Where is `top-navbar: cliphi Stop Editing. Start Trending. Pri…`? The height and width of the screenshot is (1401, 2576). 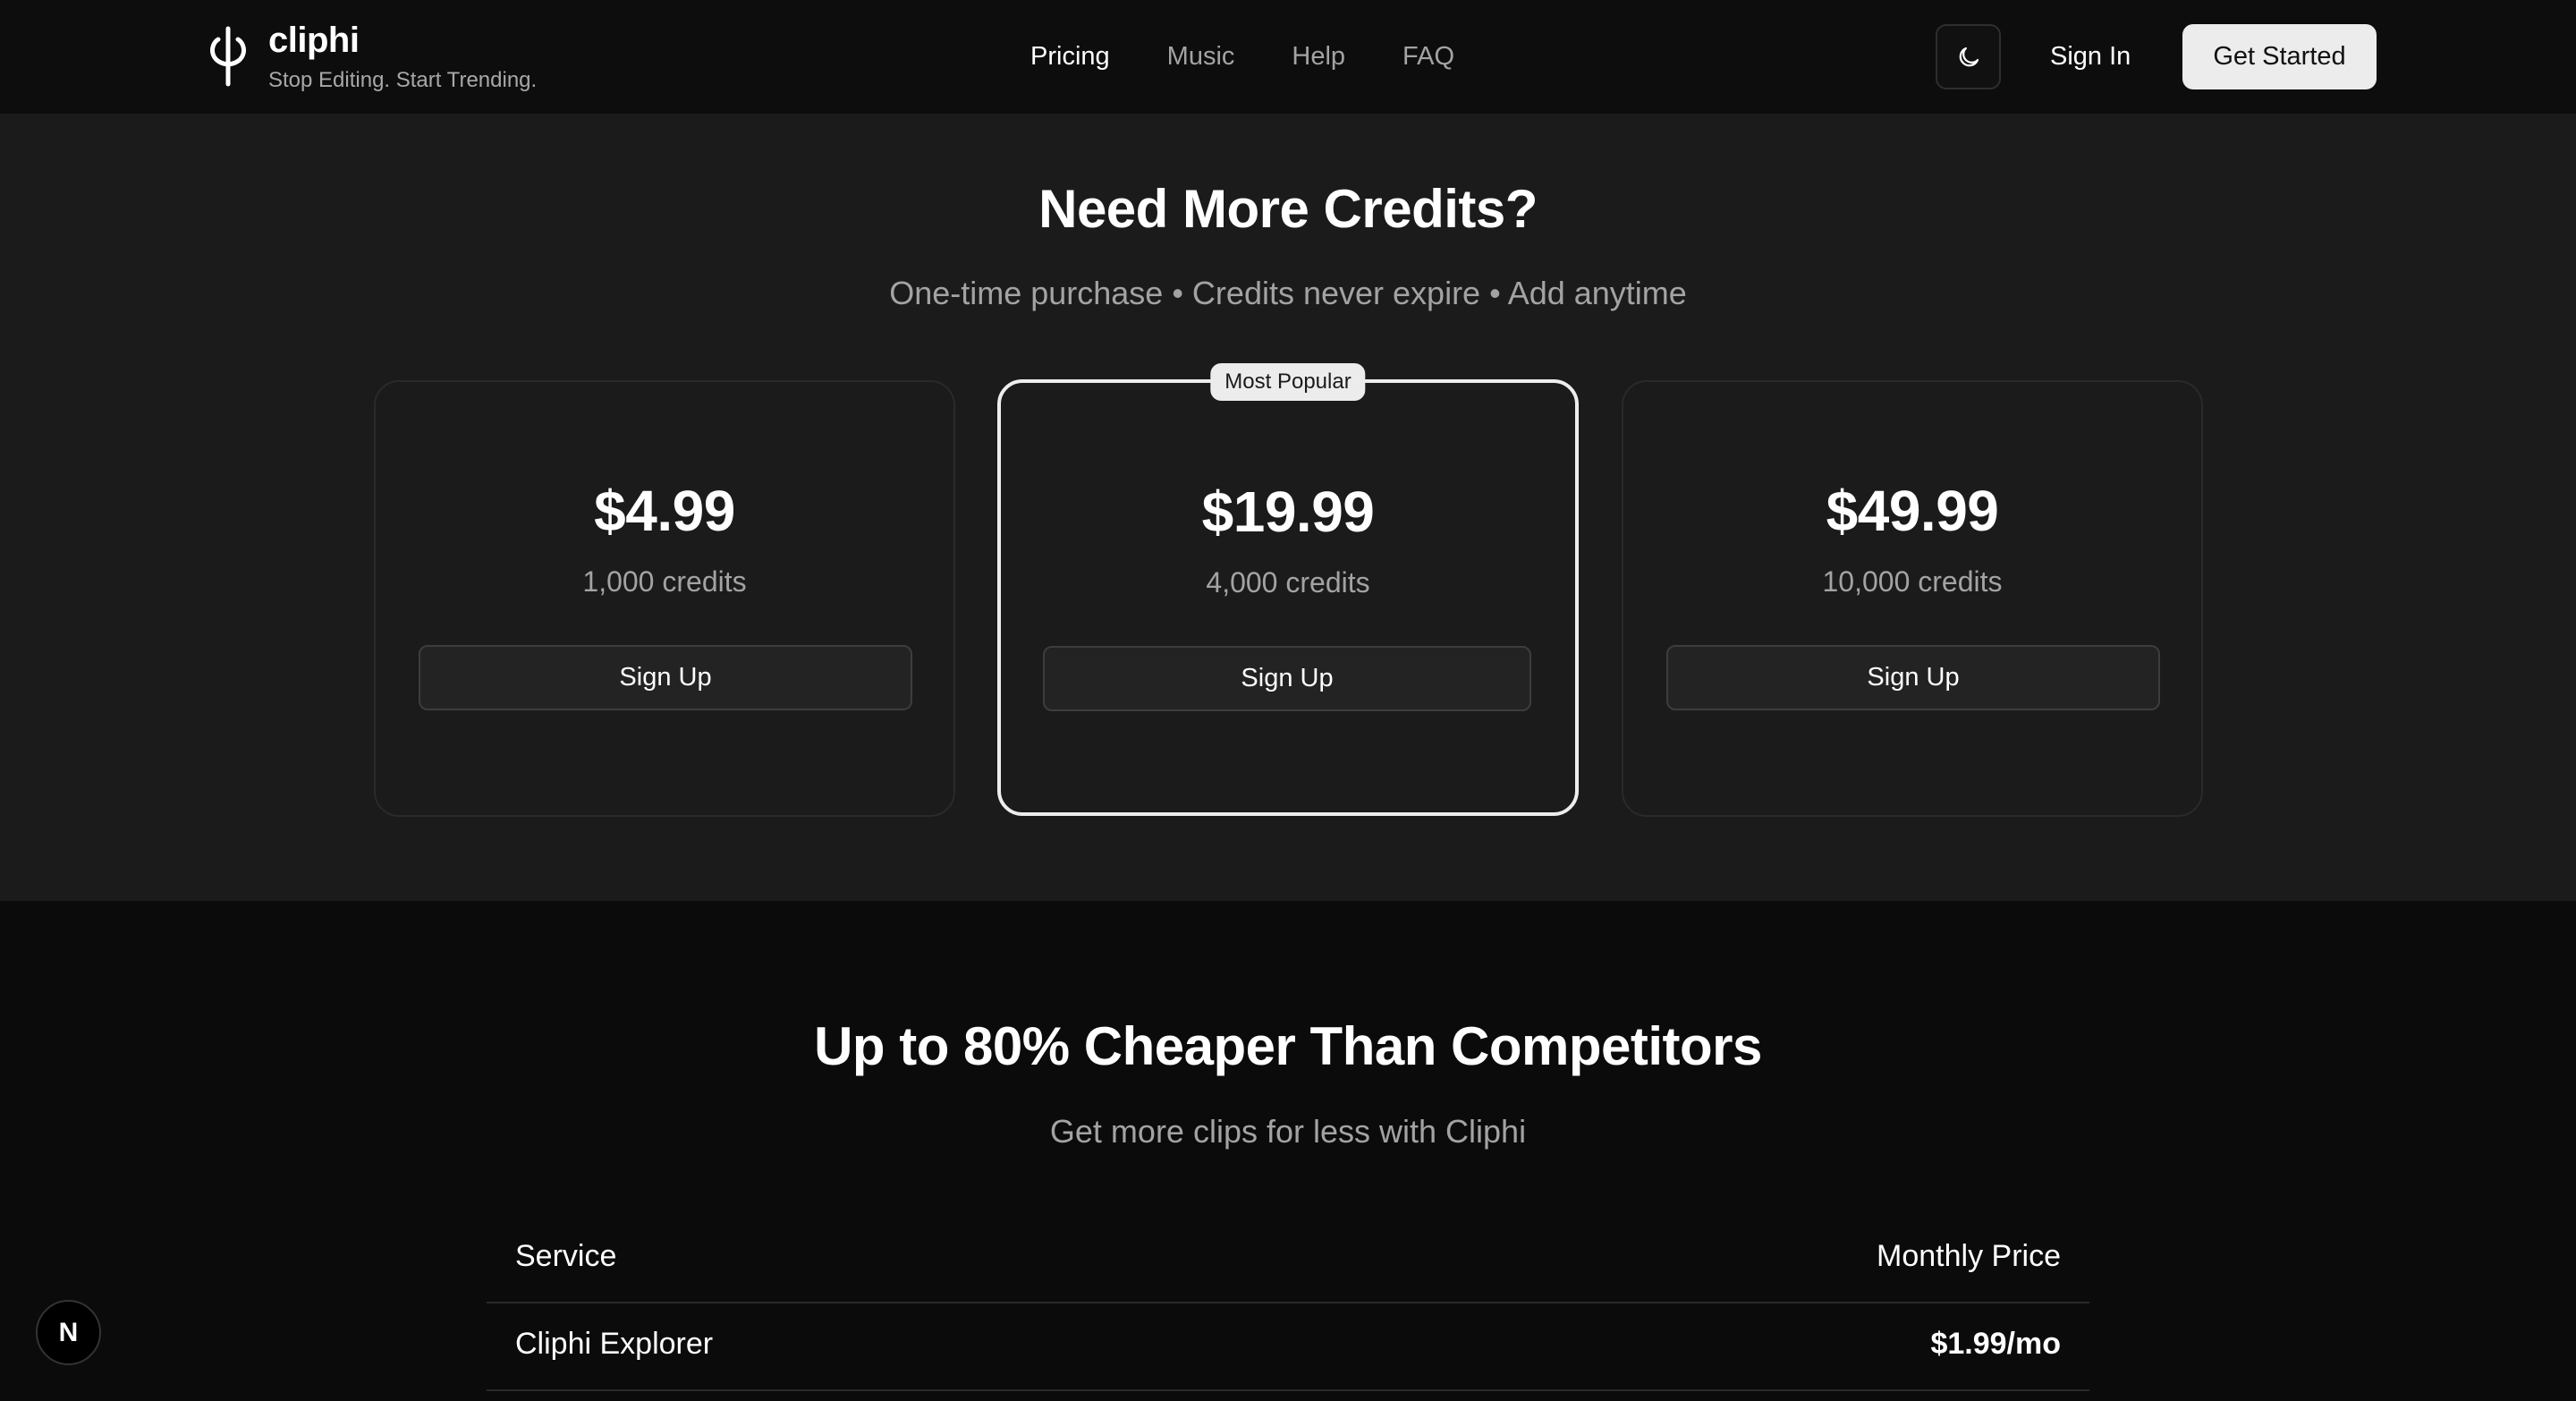 top-navbar: cliphi Stop Editing. Start Trending. Pri… is located at coordinates (1288, 57).